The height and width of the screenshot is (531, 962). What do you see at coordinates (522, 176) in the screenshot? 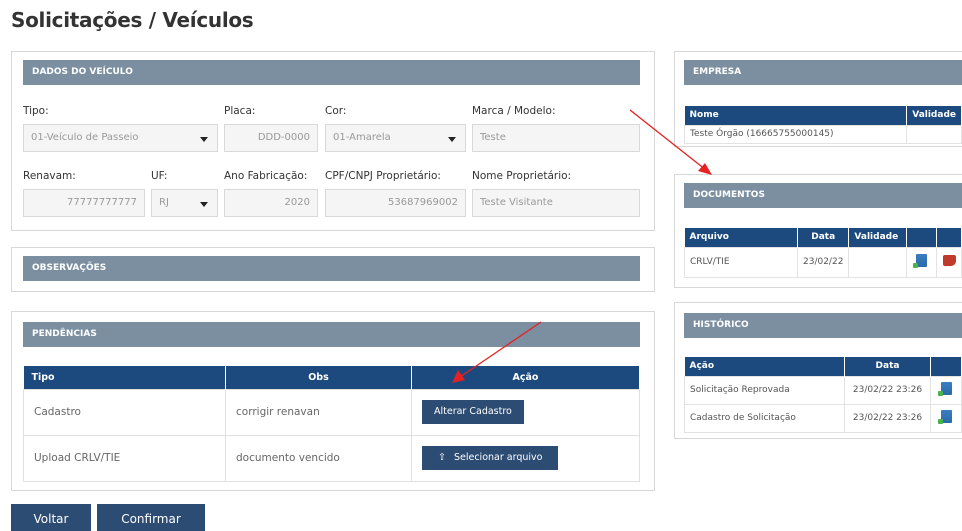
I see `nome-label: Nome Proprietário:` at bounding box center [522, 176].